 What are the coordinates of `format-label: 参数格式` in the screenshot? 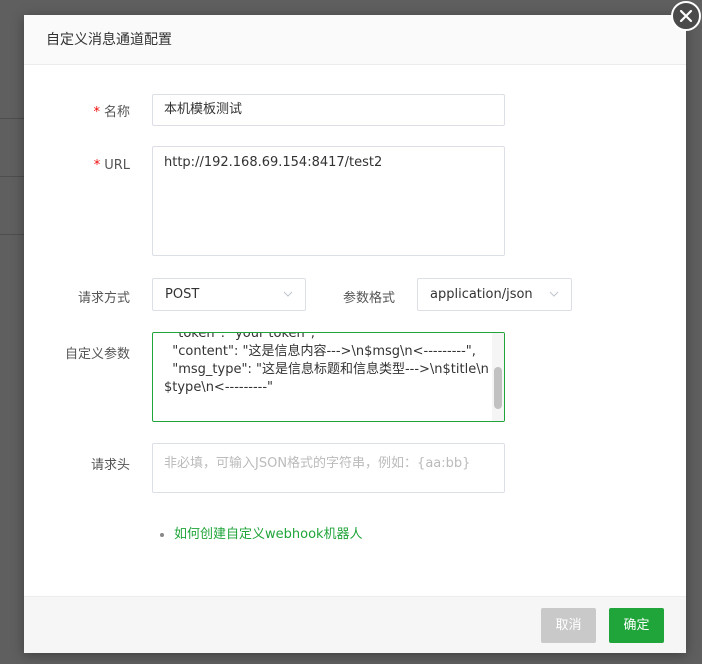 It's located at (368, 298).